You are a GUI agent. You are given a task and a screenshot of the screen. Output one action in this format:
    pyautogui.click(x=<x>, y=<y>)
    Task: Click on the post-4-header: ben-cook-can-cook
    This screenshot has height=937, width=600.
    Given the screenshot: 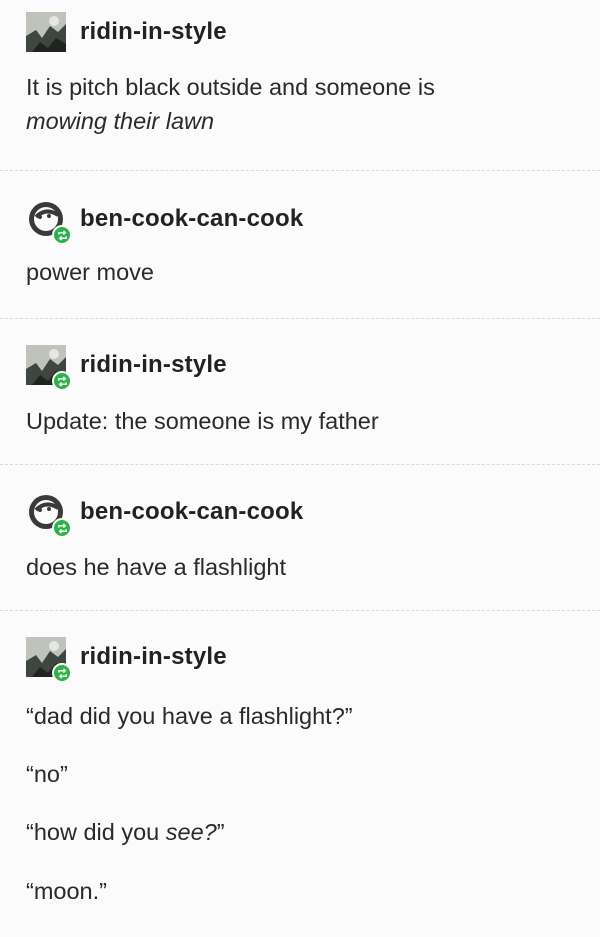 What is the action you would take?
    pyautogui.click(x=164, y=515)
    